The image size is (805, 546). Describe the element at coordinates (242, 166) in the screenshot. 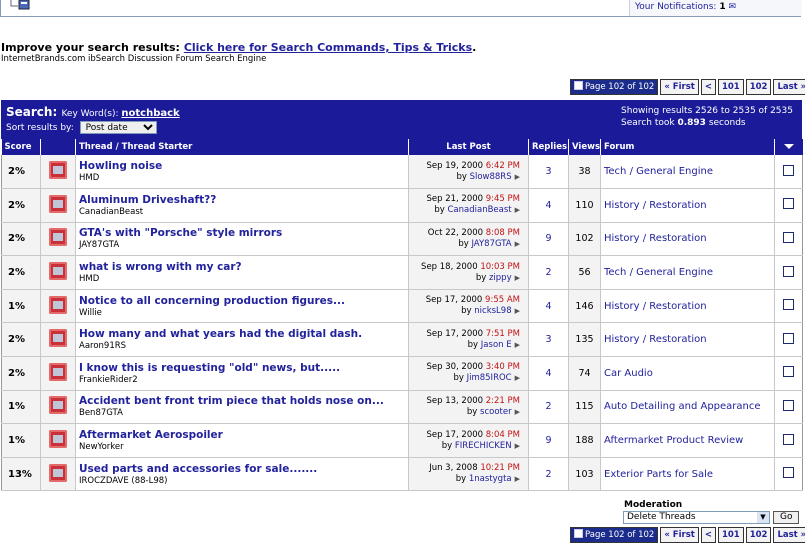

I see `thread-title-link: Howling noise` at that location.